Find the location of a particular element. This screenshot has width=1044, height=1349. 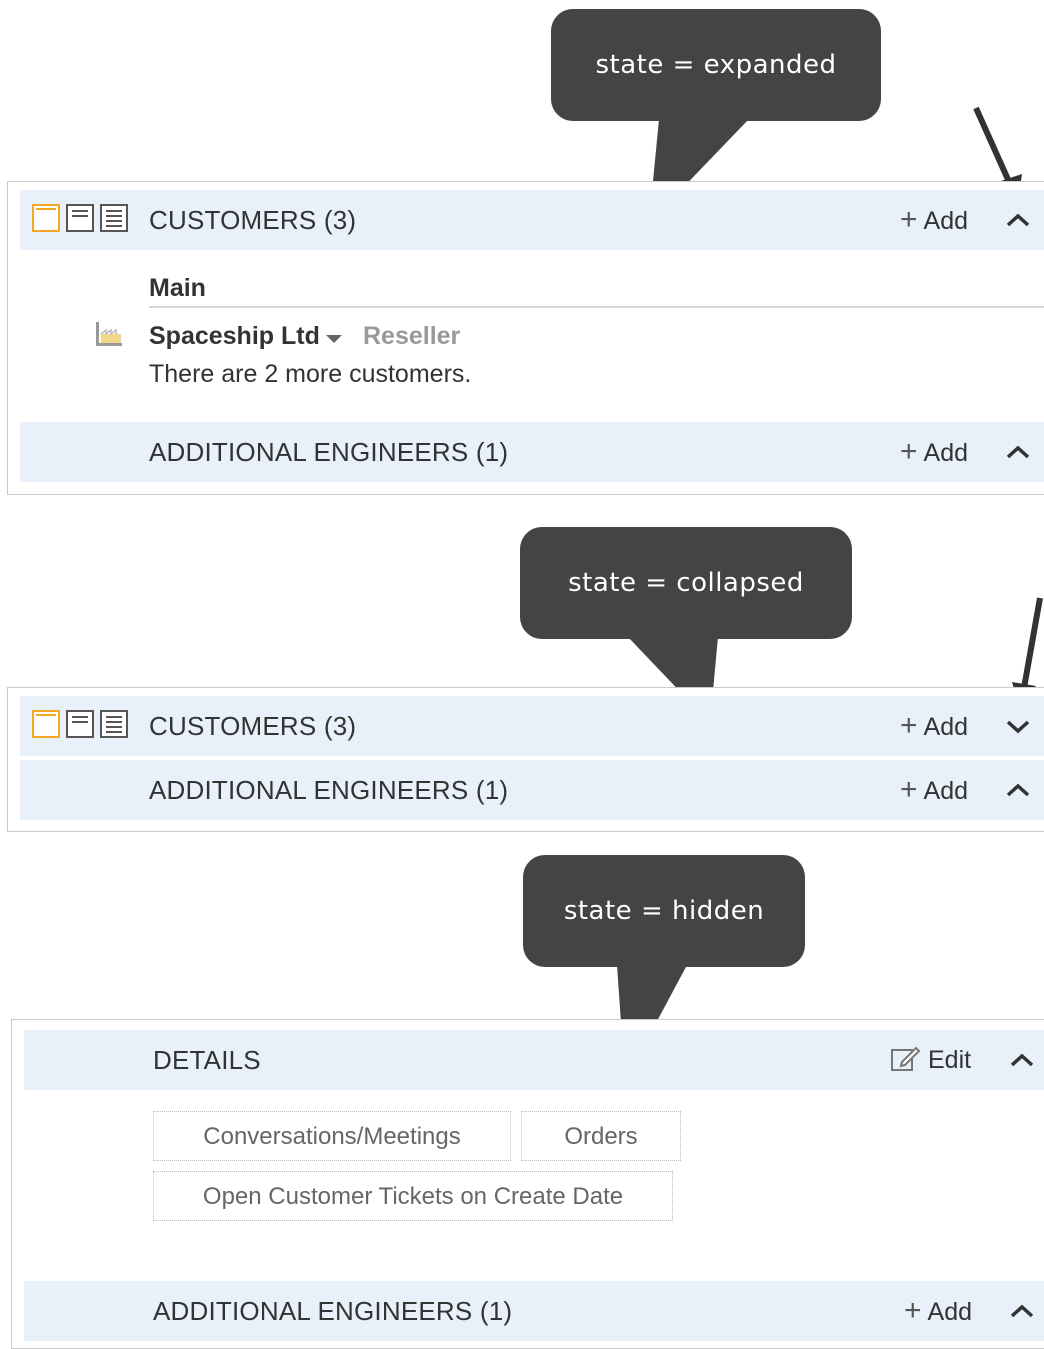

section-title: DETAILS is located at coordinates (207, 1060).